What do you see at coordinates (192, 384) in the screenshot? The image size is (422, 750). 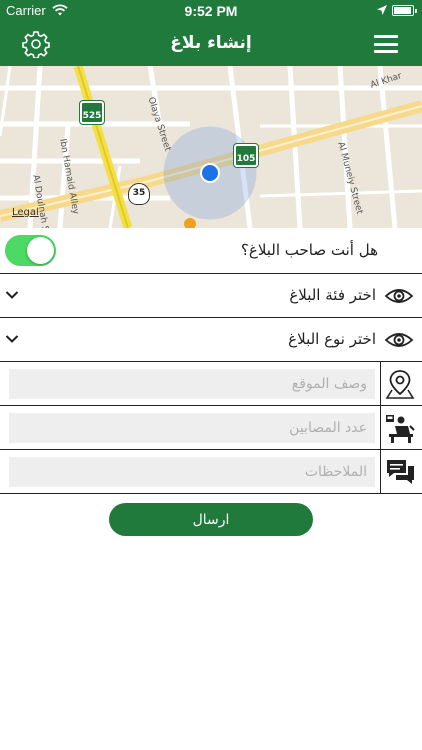 I see `location-input` at bounding box center [192, 384].